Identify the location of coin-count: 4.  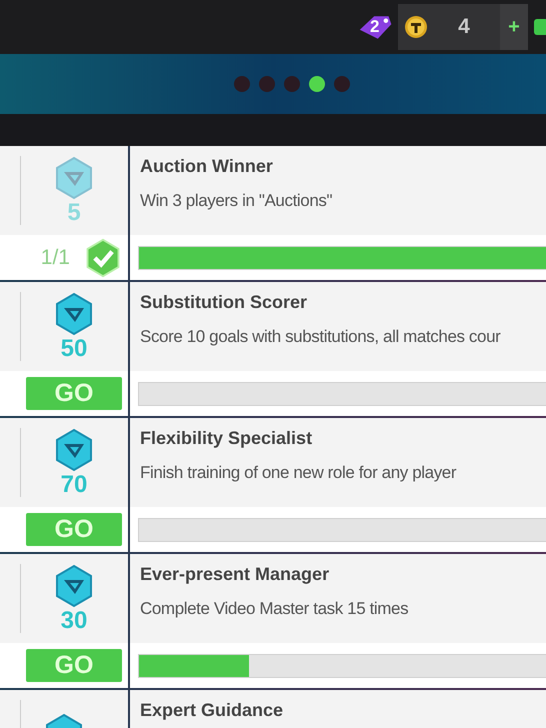
(464, 27).